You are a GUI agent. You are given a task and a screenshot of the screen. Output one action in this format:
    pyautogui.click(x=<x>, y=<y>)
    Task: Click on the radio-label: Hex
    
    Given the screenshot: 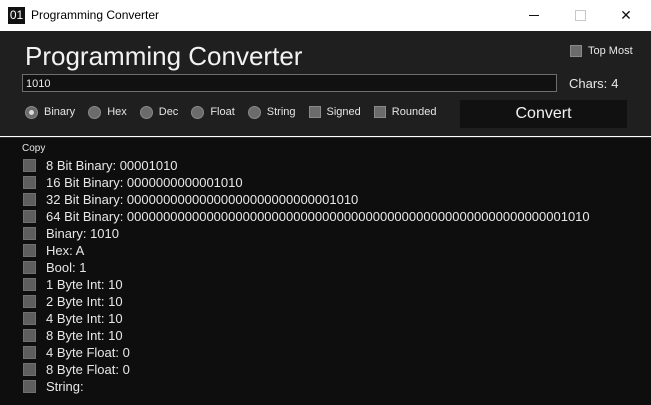 What is the action you would take?
    pyautogui.click(x=117, y=112)
    